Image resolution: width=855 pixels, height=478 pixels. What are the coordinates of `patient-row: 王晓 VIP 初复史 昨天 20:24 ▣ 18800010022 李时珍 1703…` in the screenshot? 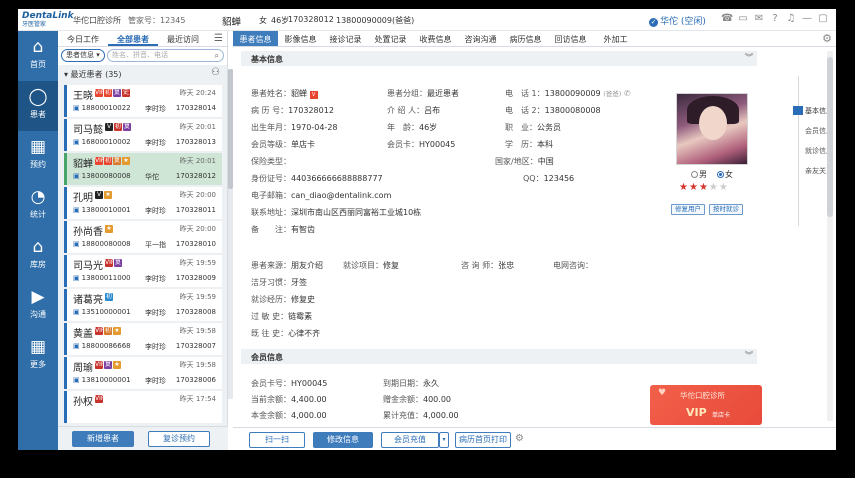 It's located at (143, 101).